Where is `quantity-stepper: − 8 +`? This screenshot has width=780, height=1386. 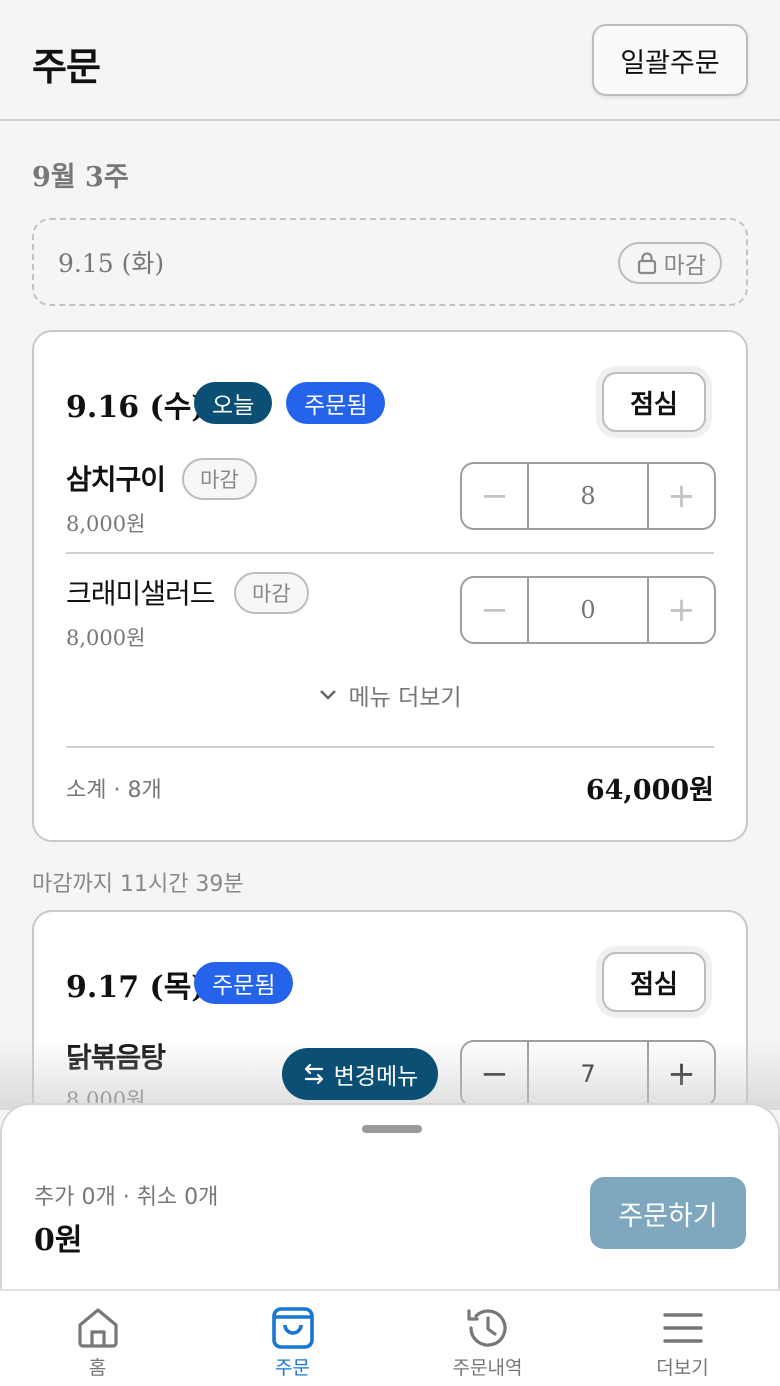
quantity-stepper: − 8 + is located at coordinates (588, 496).